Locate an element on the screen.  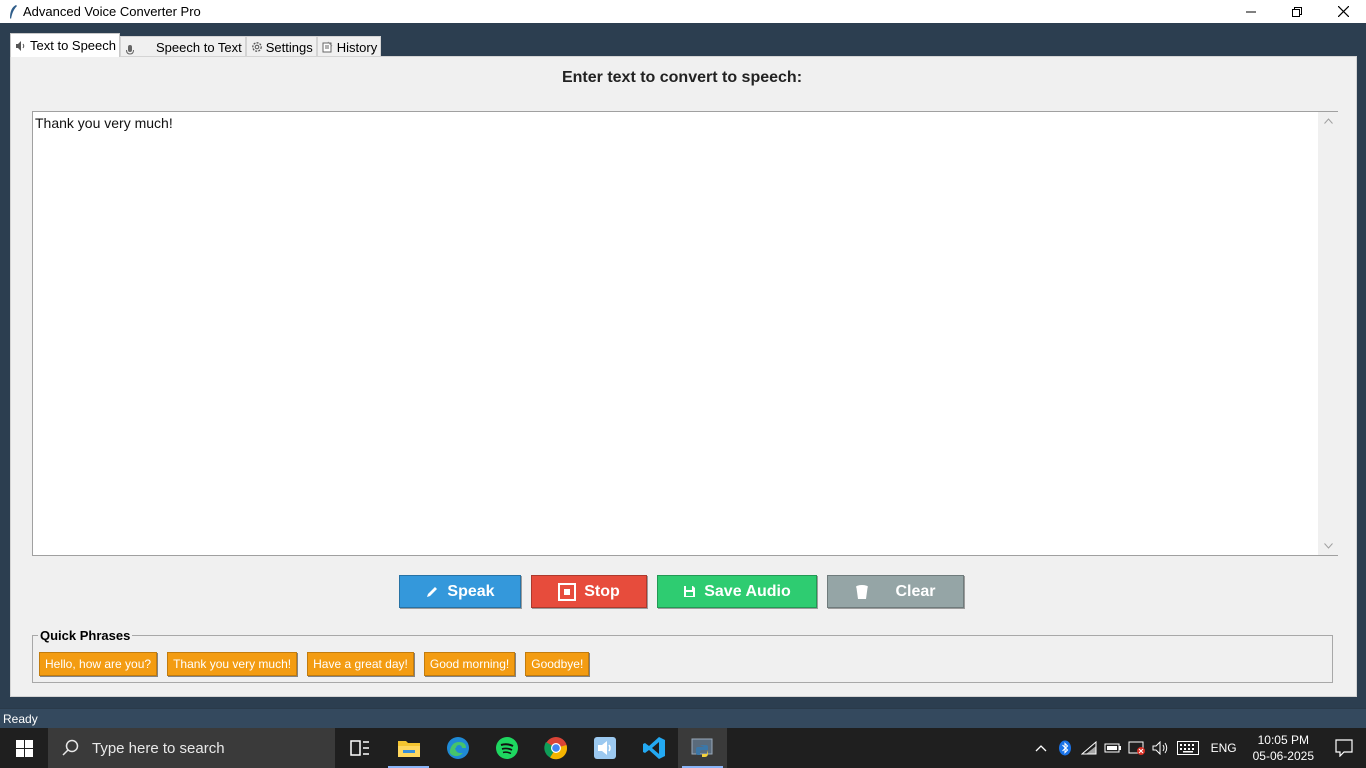
save-audio-button: Save Audio is located at coordinates (737, 591).